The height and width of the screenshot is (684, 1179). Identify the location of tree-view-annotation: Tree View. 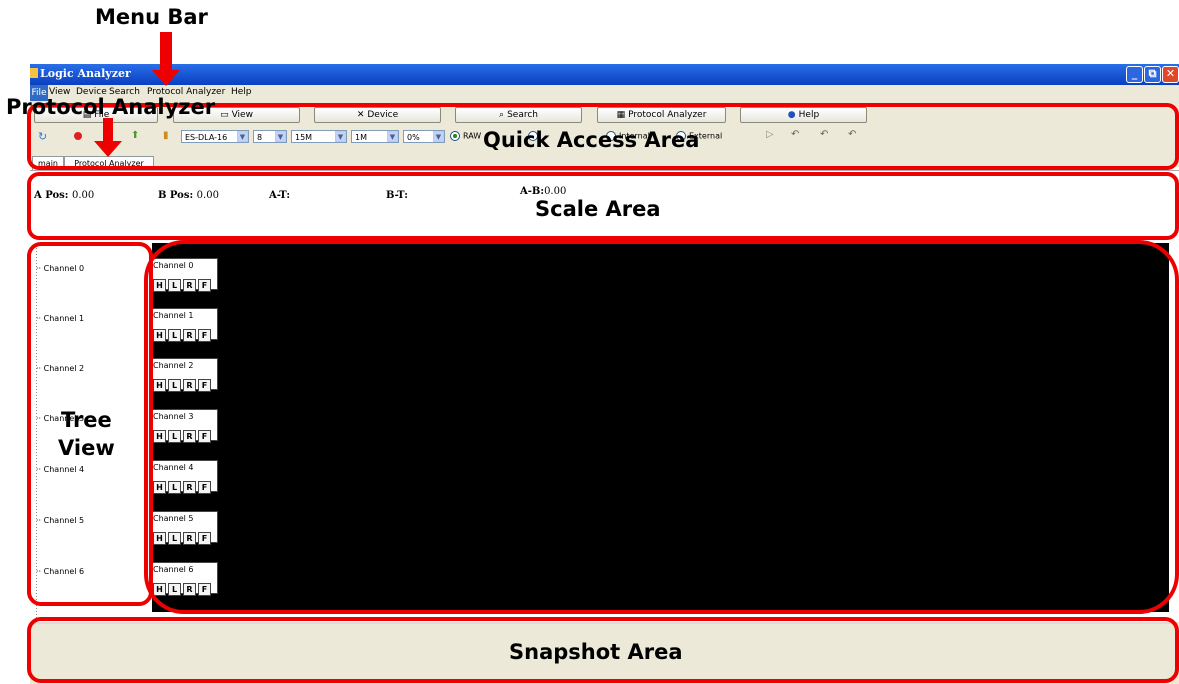
(86, 434).